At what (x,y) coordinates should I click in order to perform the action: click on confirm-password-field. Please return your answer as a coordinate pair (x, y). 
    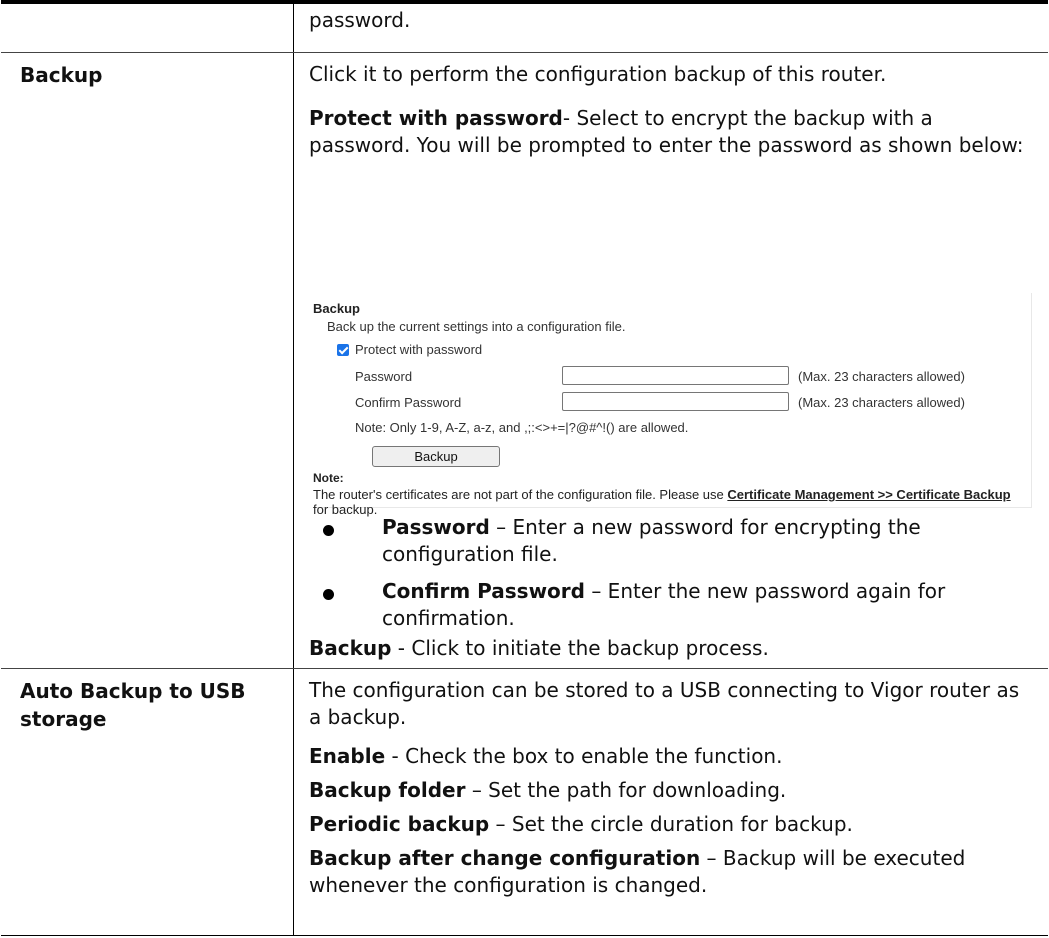
    Looking at the image, I should click on (675, 401).